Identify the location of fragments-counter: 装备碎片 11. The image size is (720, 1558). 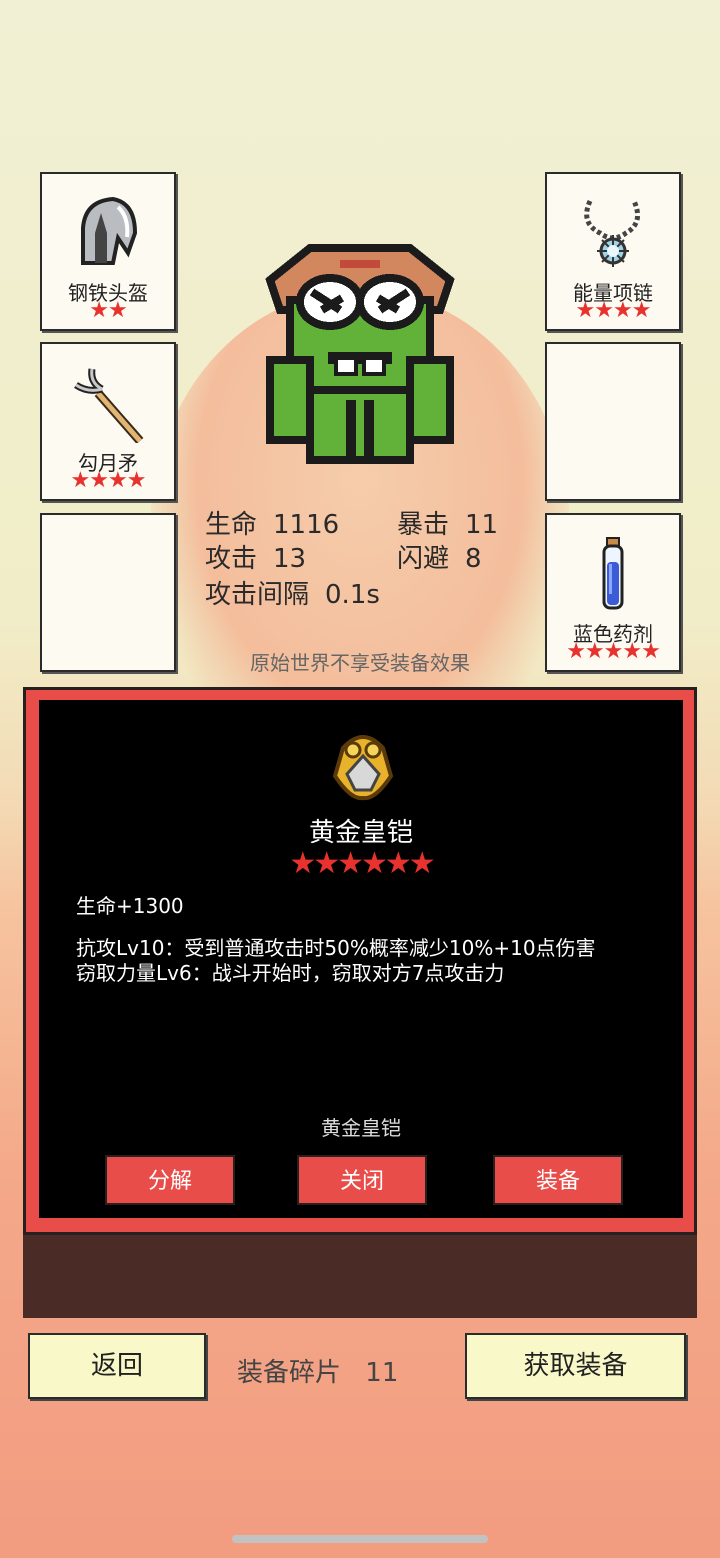
(317, 1370).